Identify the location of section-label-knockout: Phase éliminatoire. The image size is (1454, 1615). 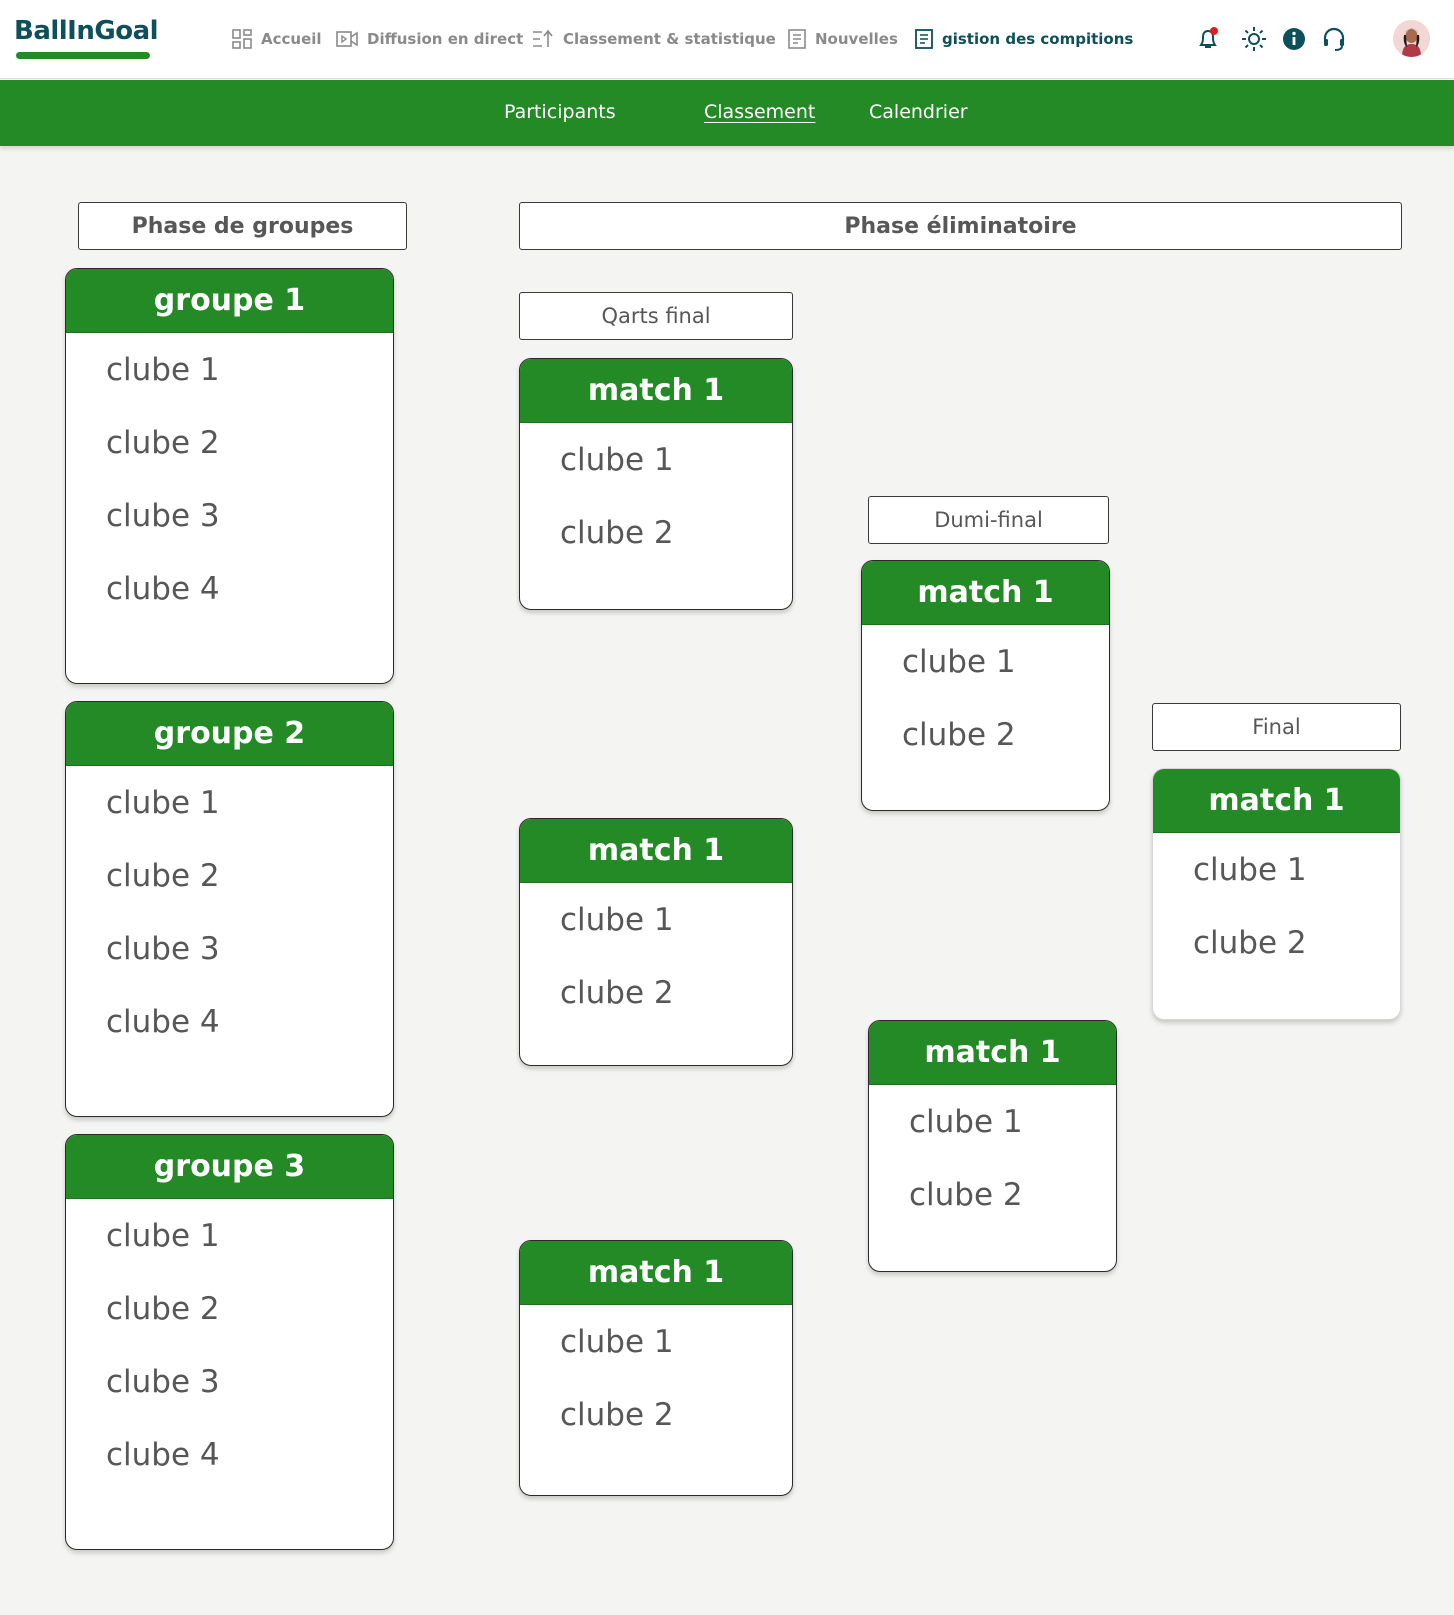
(960, 226).